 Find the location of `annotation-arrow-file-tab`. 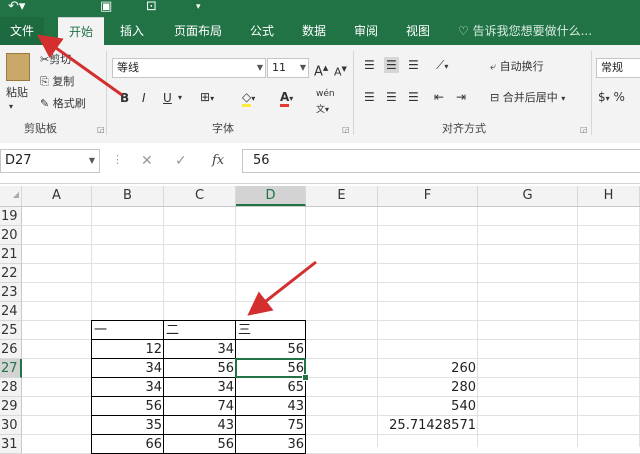

annotation-arrow-file-tab is located at coordinates (80, 65).